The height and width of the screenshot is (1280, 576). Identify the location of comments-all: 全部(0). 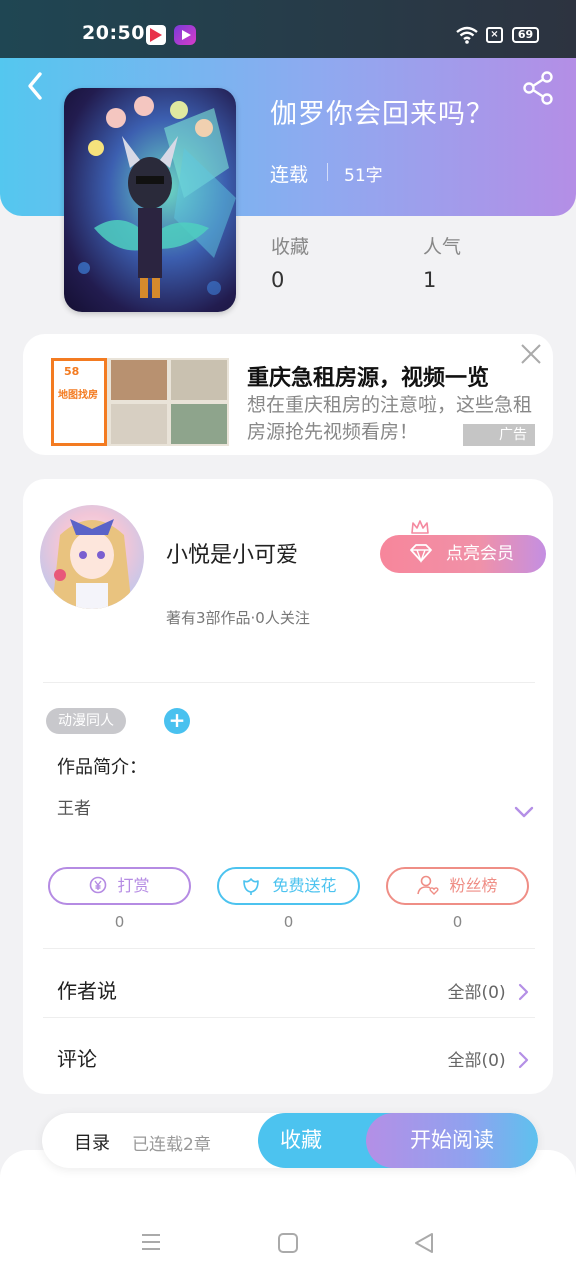
(489, 1058).